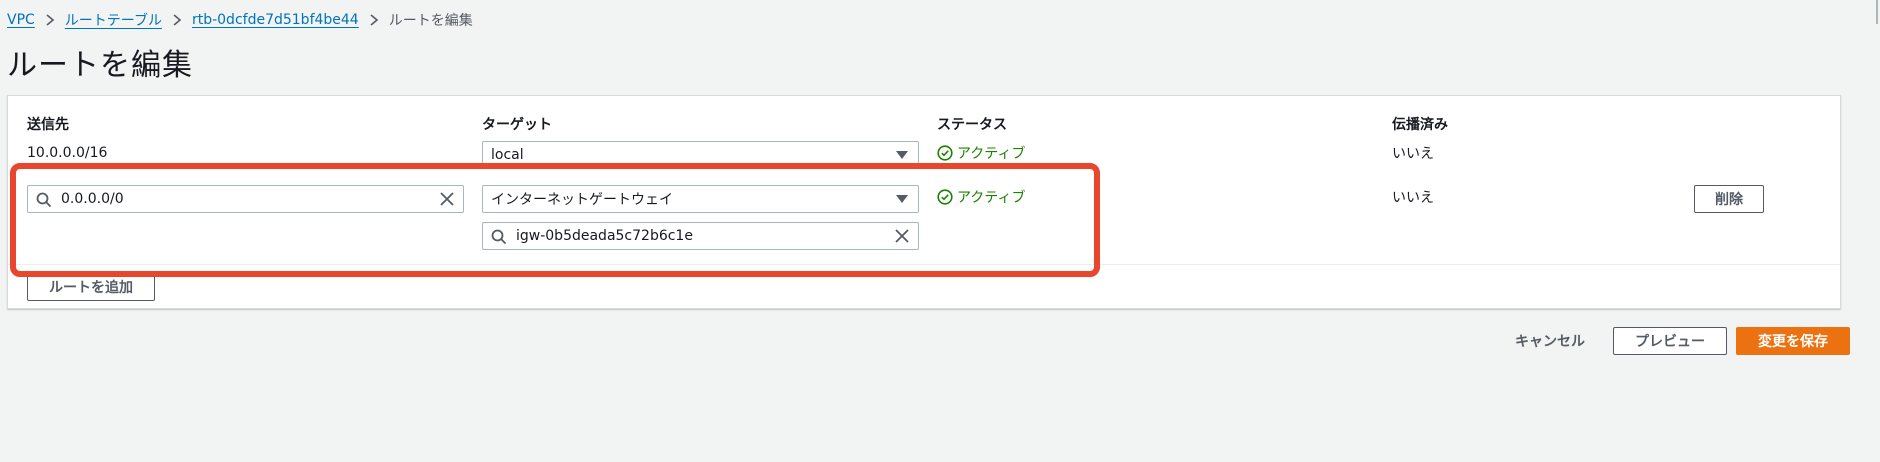  Describe the element at coordinates (1670, 341) in the screenshot. I see `preview-button: プレビュー` at that location.